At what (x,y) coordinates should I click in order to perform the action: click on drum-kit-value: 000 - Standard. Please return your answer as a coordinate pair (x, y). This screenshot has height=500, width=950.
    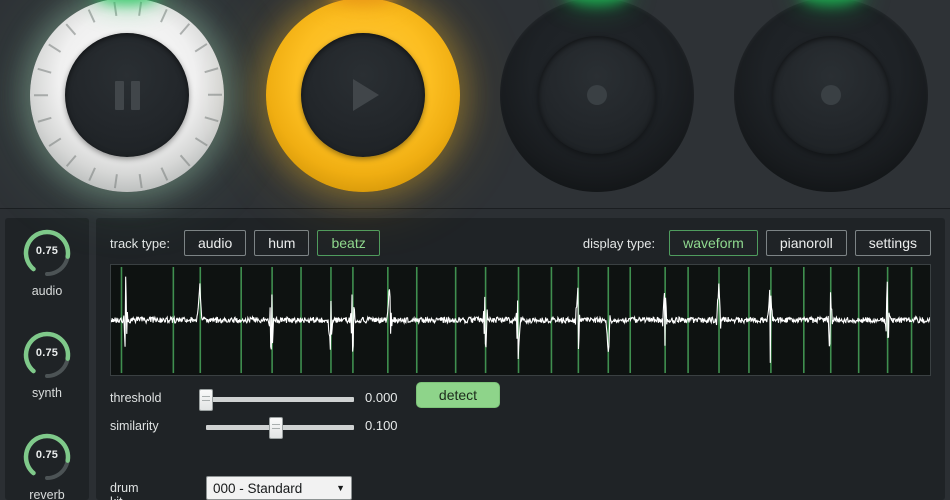
    Looking at the image, I should click on (258, 488).